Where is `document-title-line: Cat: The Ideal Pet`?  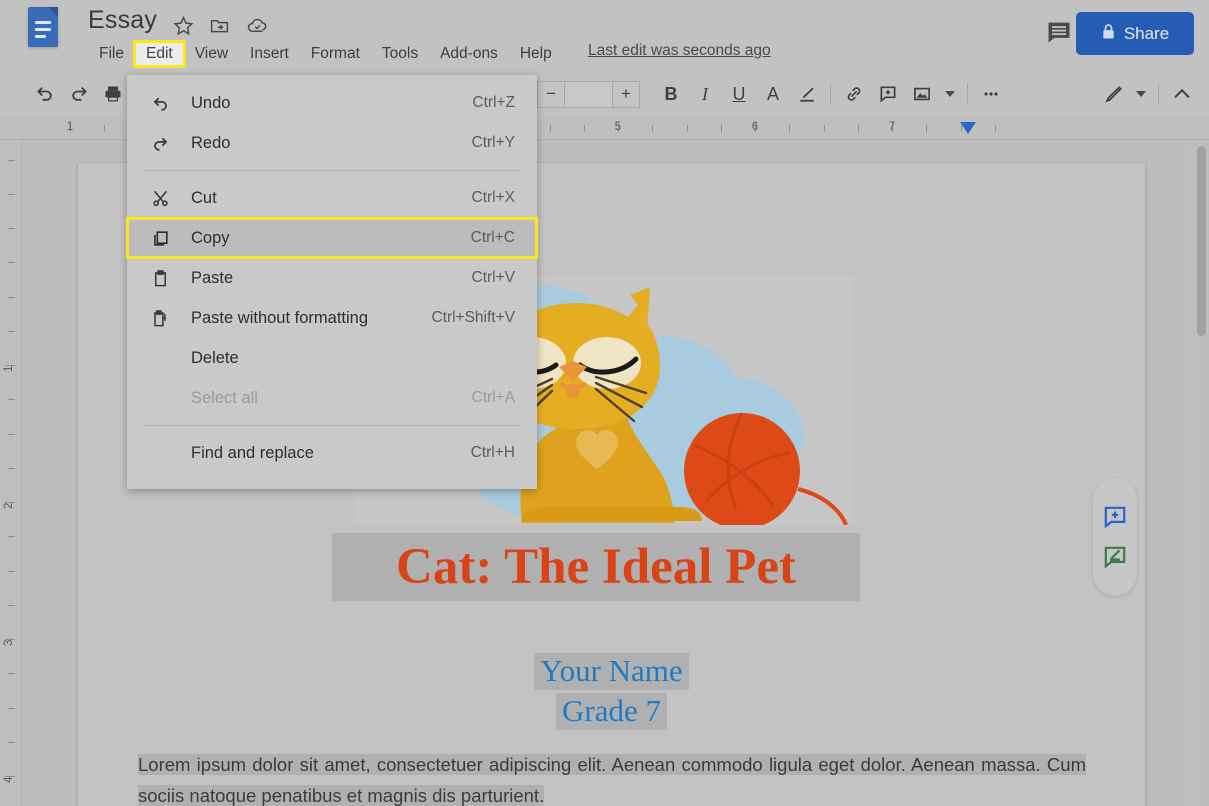 document-title-line: Cat: The Ideal Pet is located at coordinates (596, 567).